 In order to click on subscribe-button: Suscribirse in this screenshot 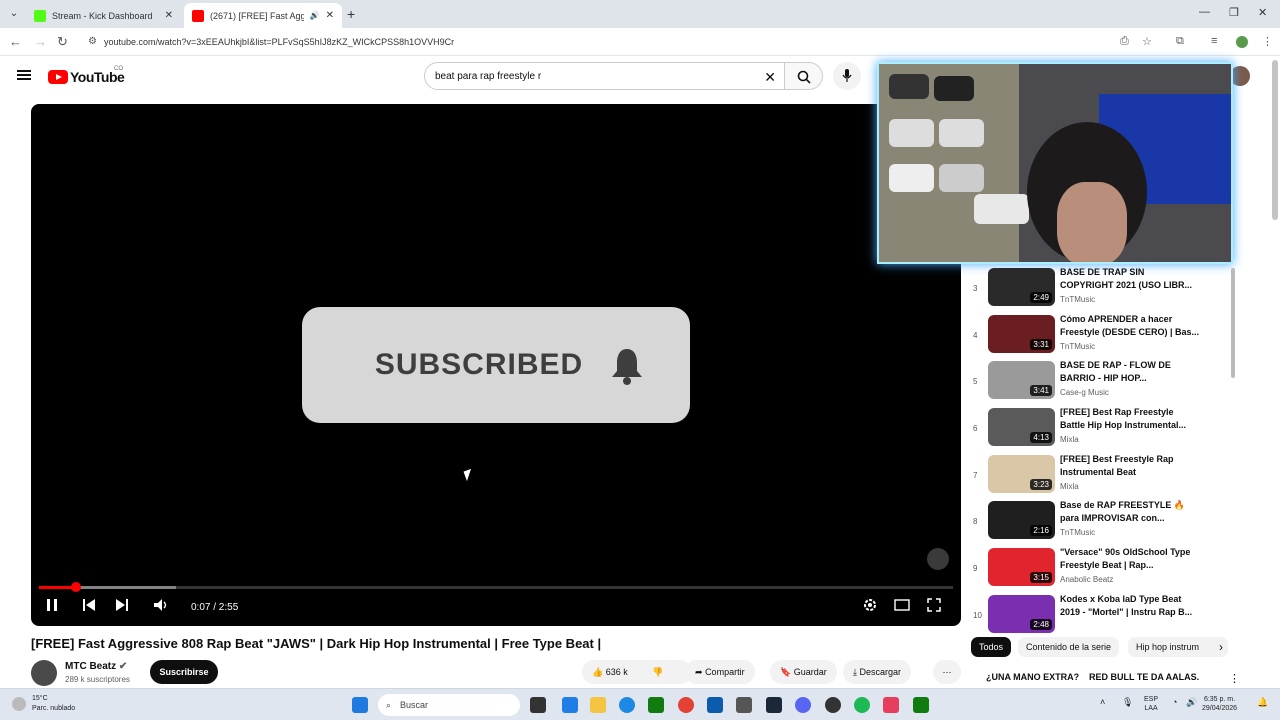, I will do `click(184, 672)`.